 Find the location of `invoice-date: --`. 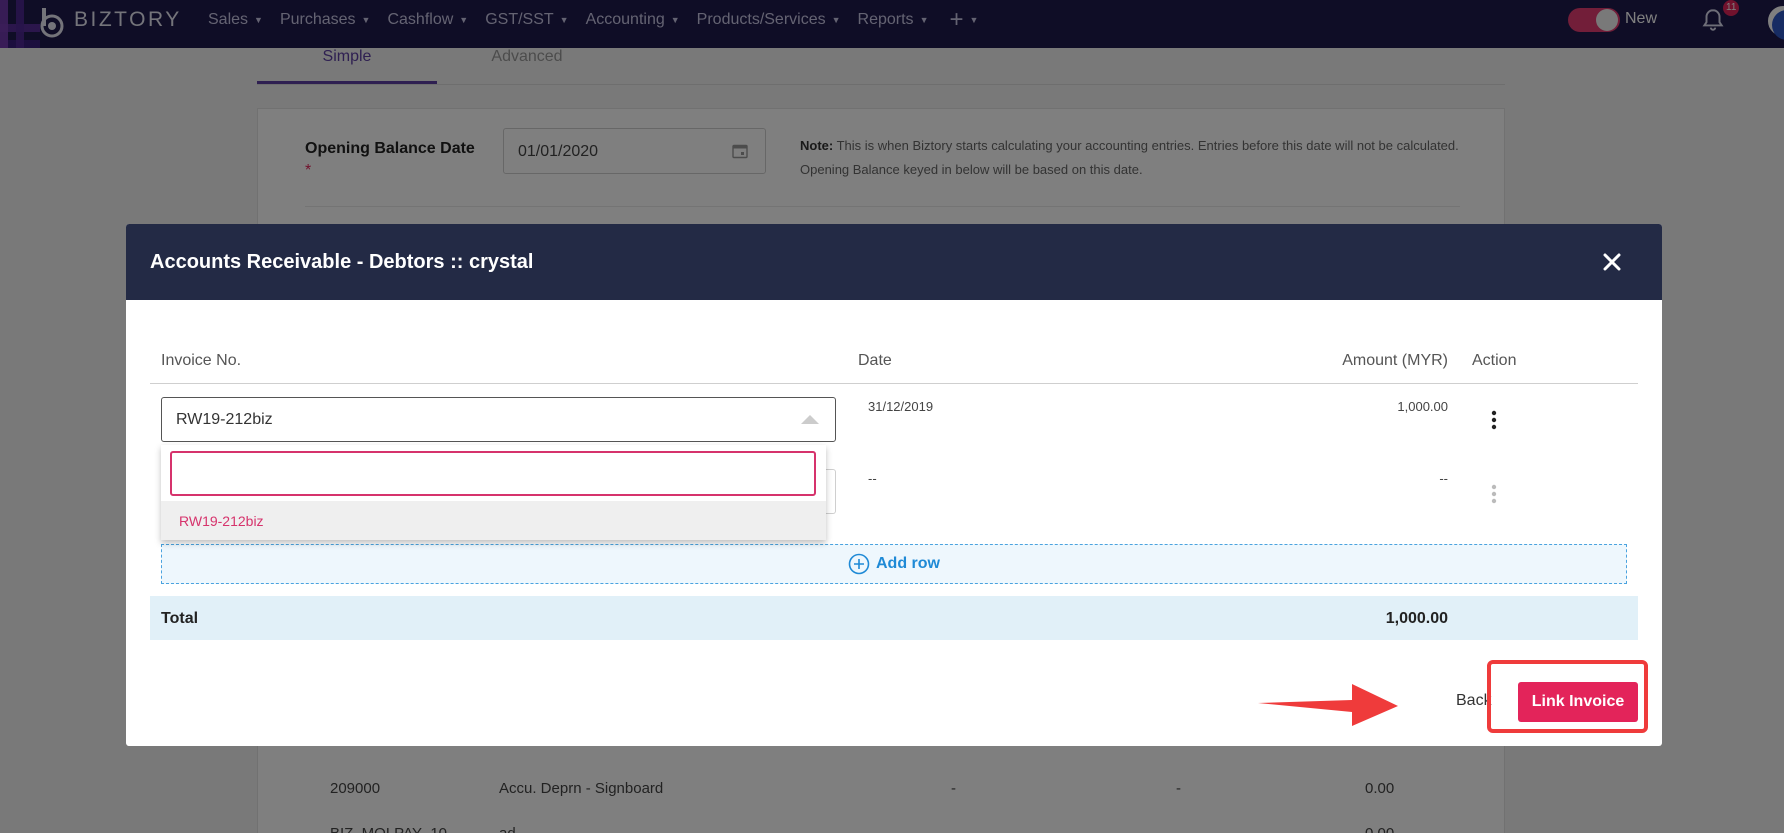

invoice-date: -- is located at coordinates (872, 478).